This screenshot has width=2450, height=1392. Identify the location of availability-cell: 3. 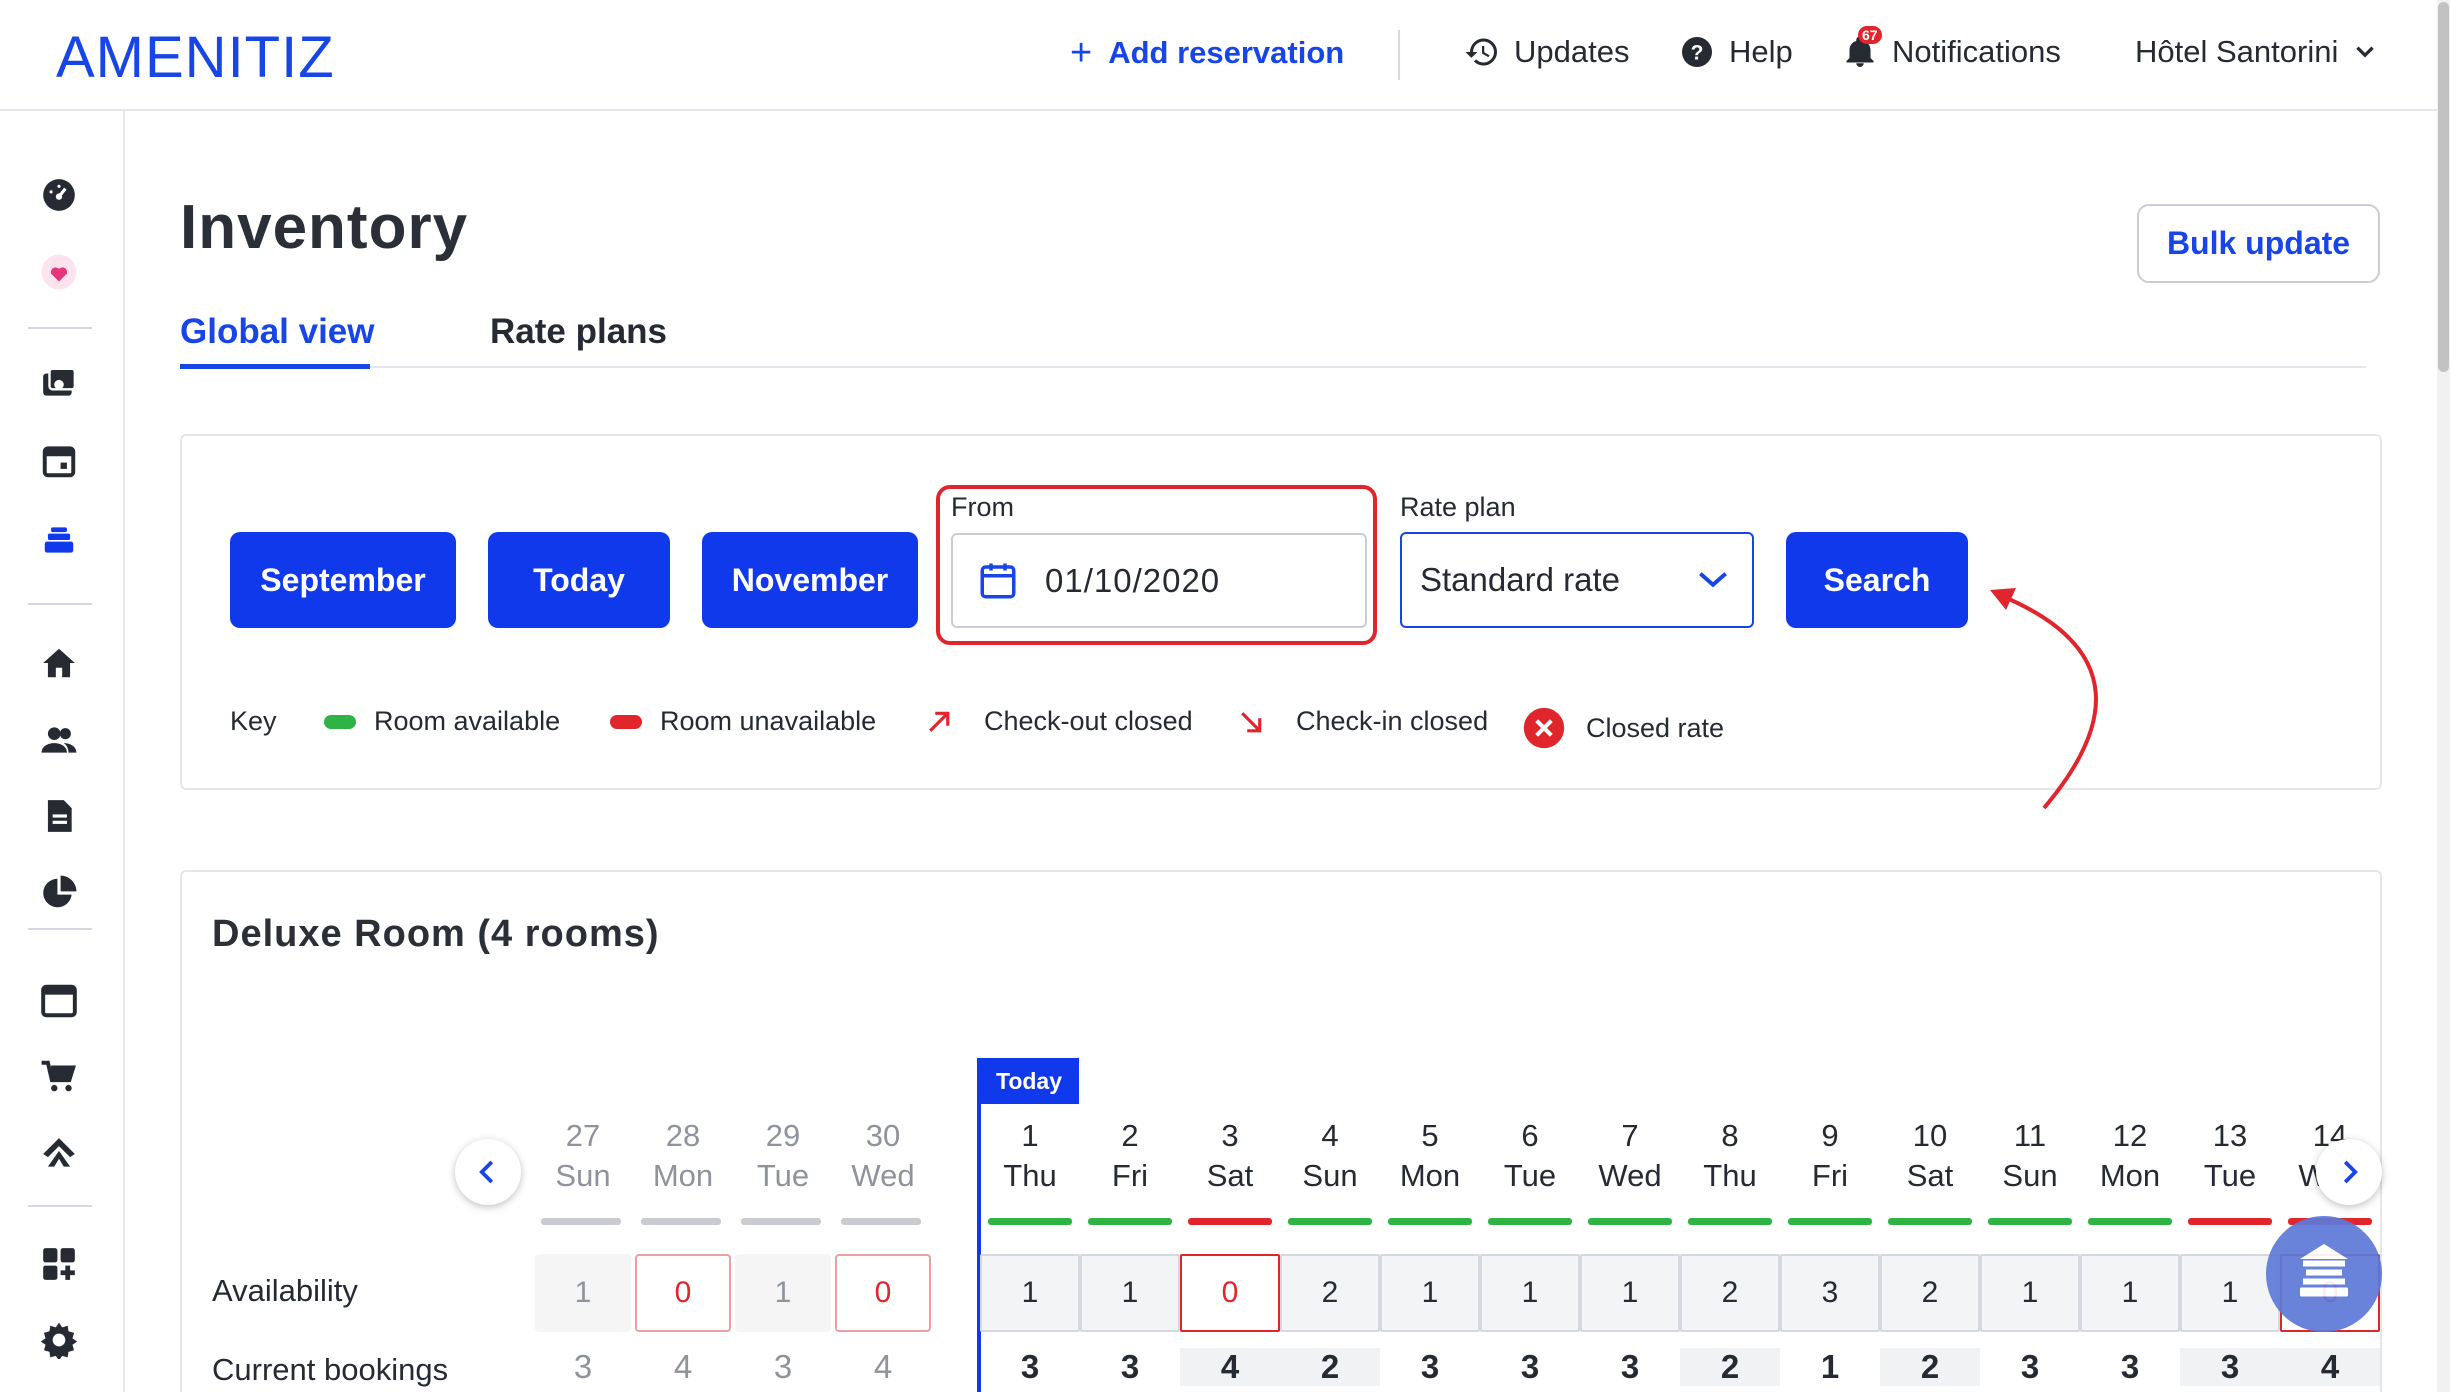
(1830, 1293).